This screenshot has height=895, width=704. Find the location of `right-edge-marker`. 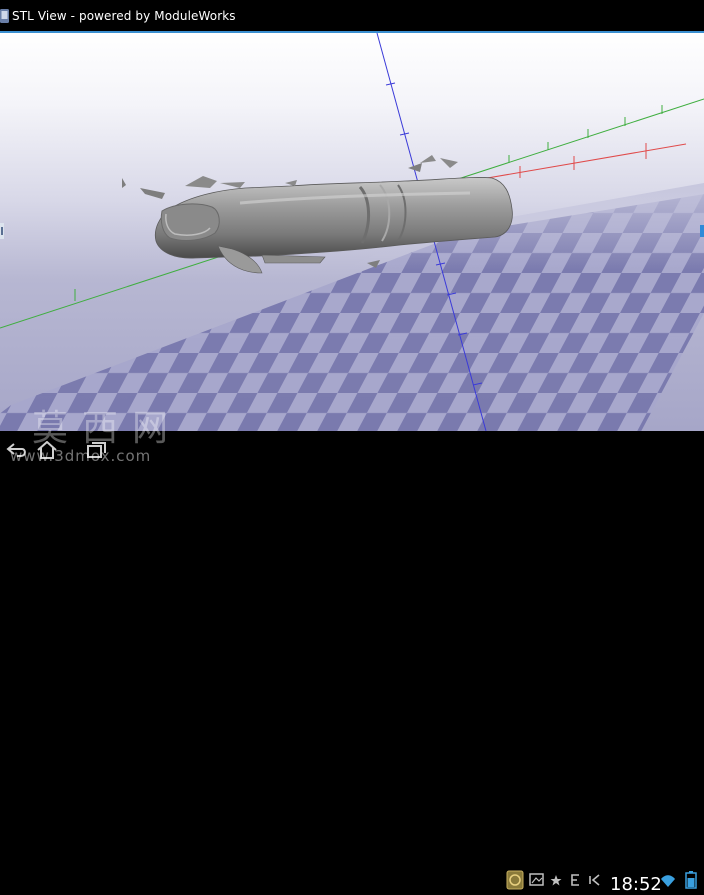

right-edge-marker is located at coordinates (702, 231).